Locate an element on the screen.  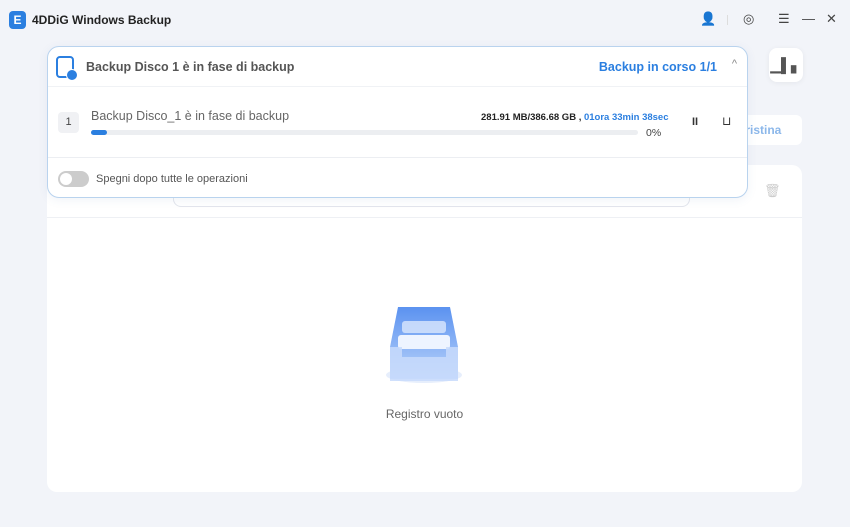
empty-drawer-icon is located at coordinates (424, 345).